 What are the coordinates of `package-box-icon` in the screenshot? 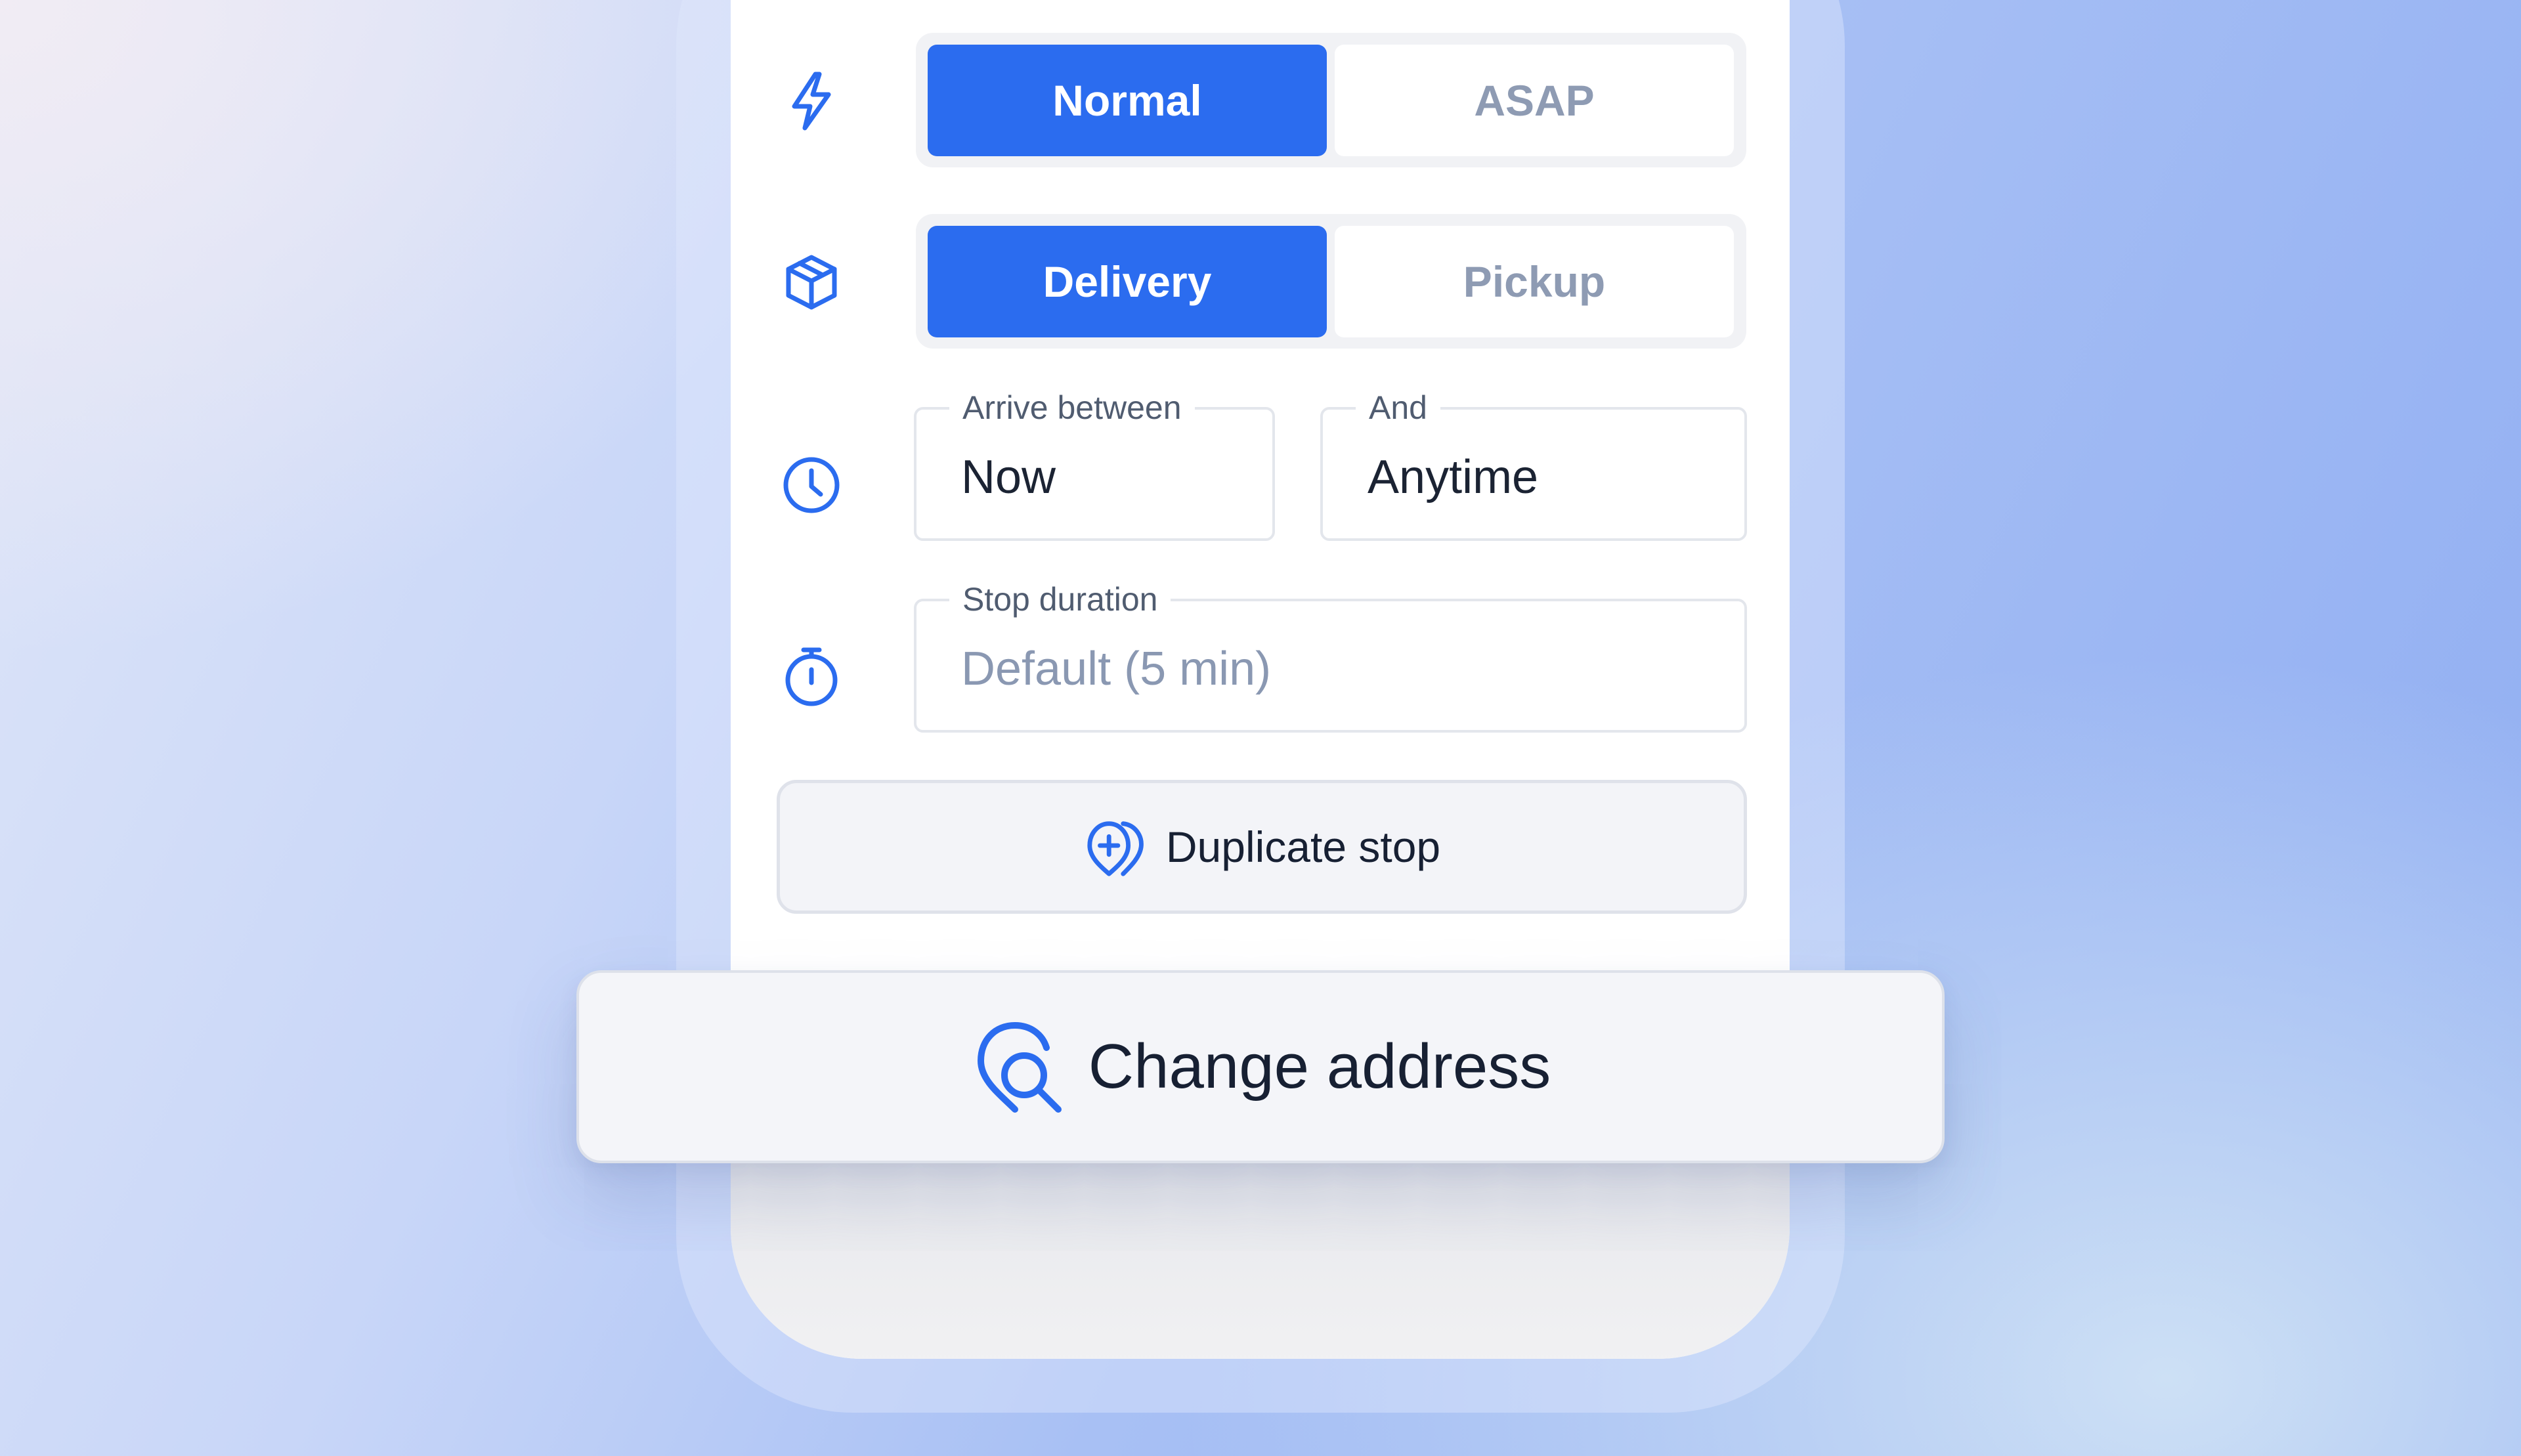 It's located at (811, 282).